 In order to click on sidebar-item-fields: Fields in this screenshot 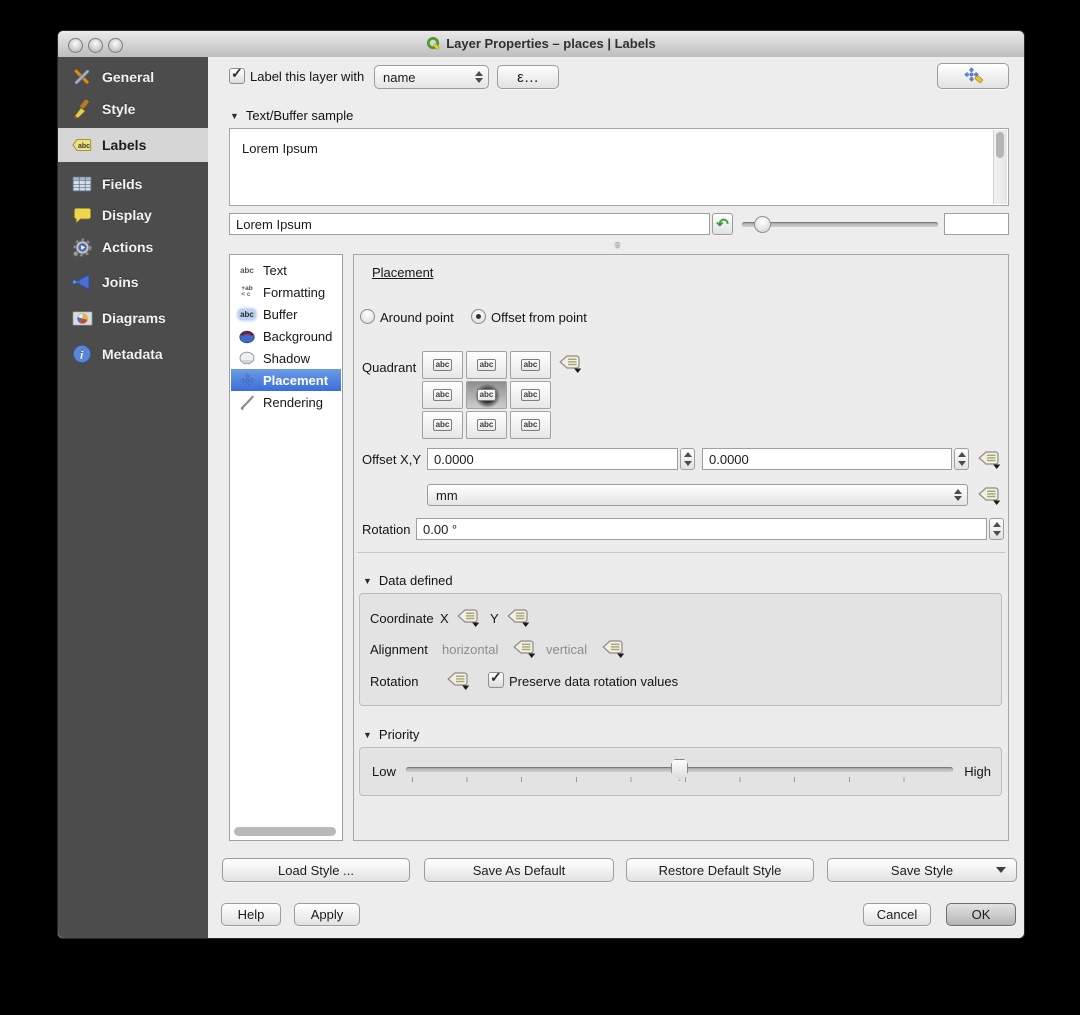, I will do `click(133, 184)`.